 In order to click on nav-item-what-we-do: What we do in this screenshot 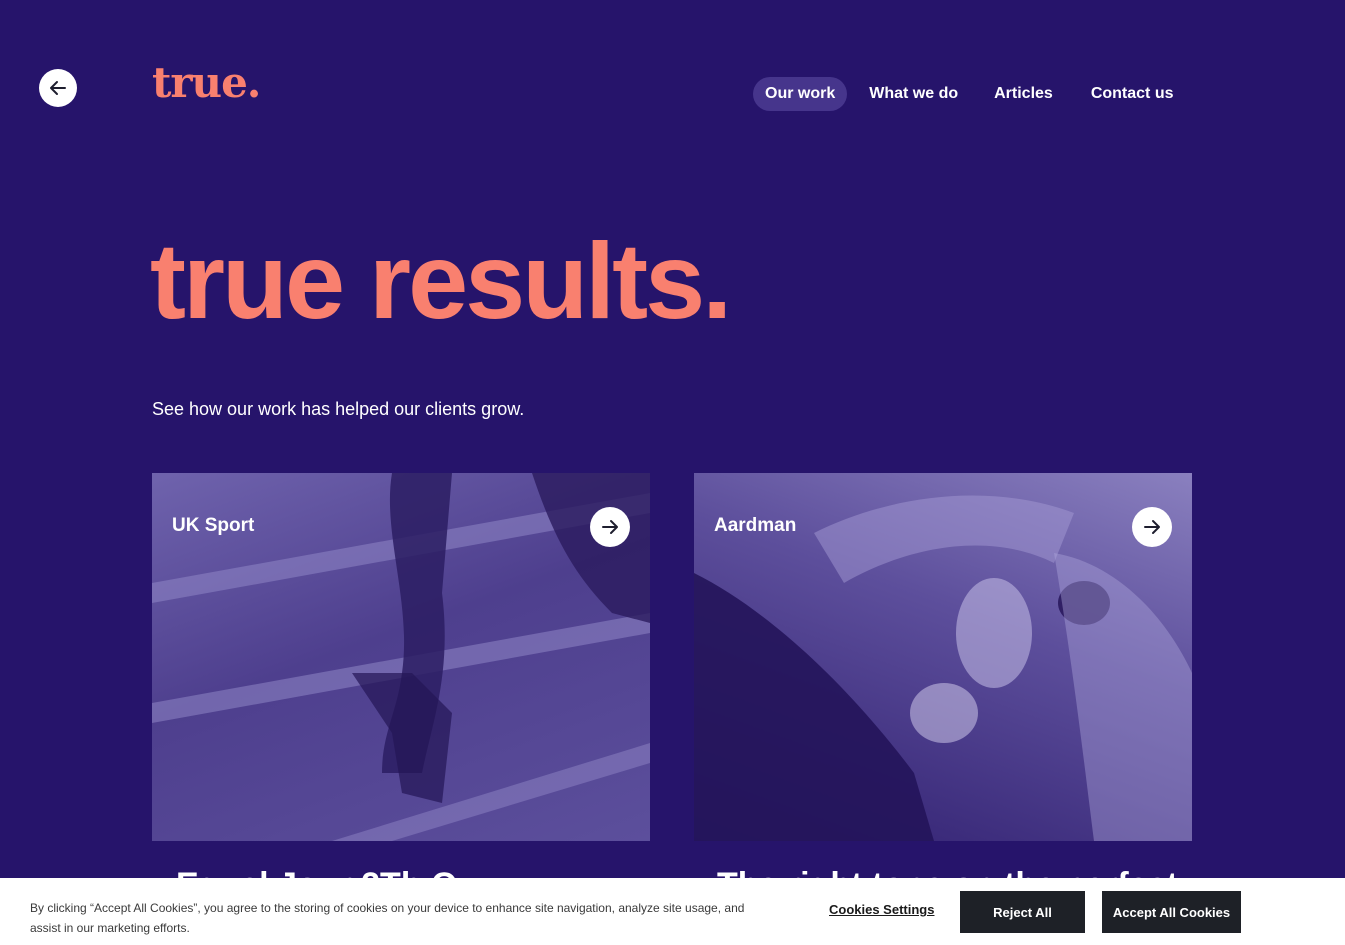, I will do `click(913, 94)`.